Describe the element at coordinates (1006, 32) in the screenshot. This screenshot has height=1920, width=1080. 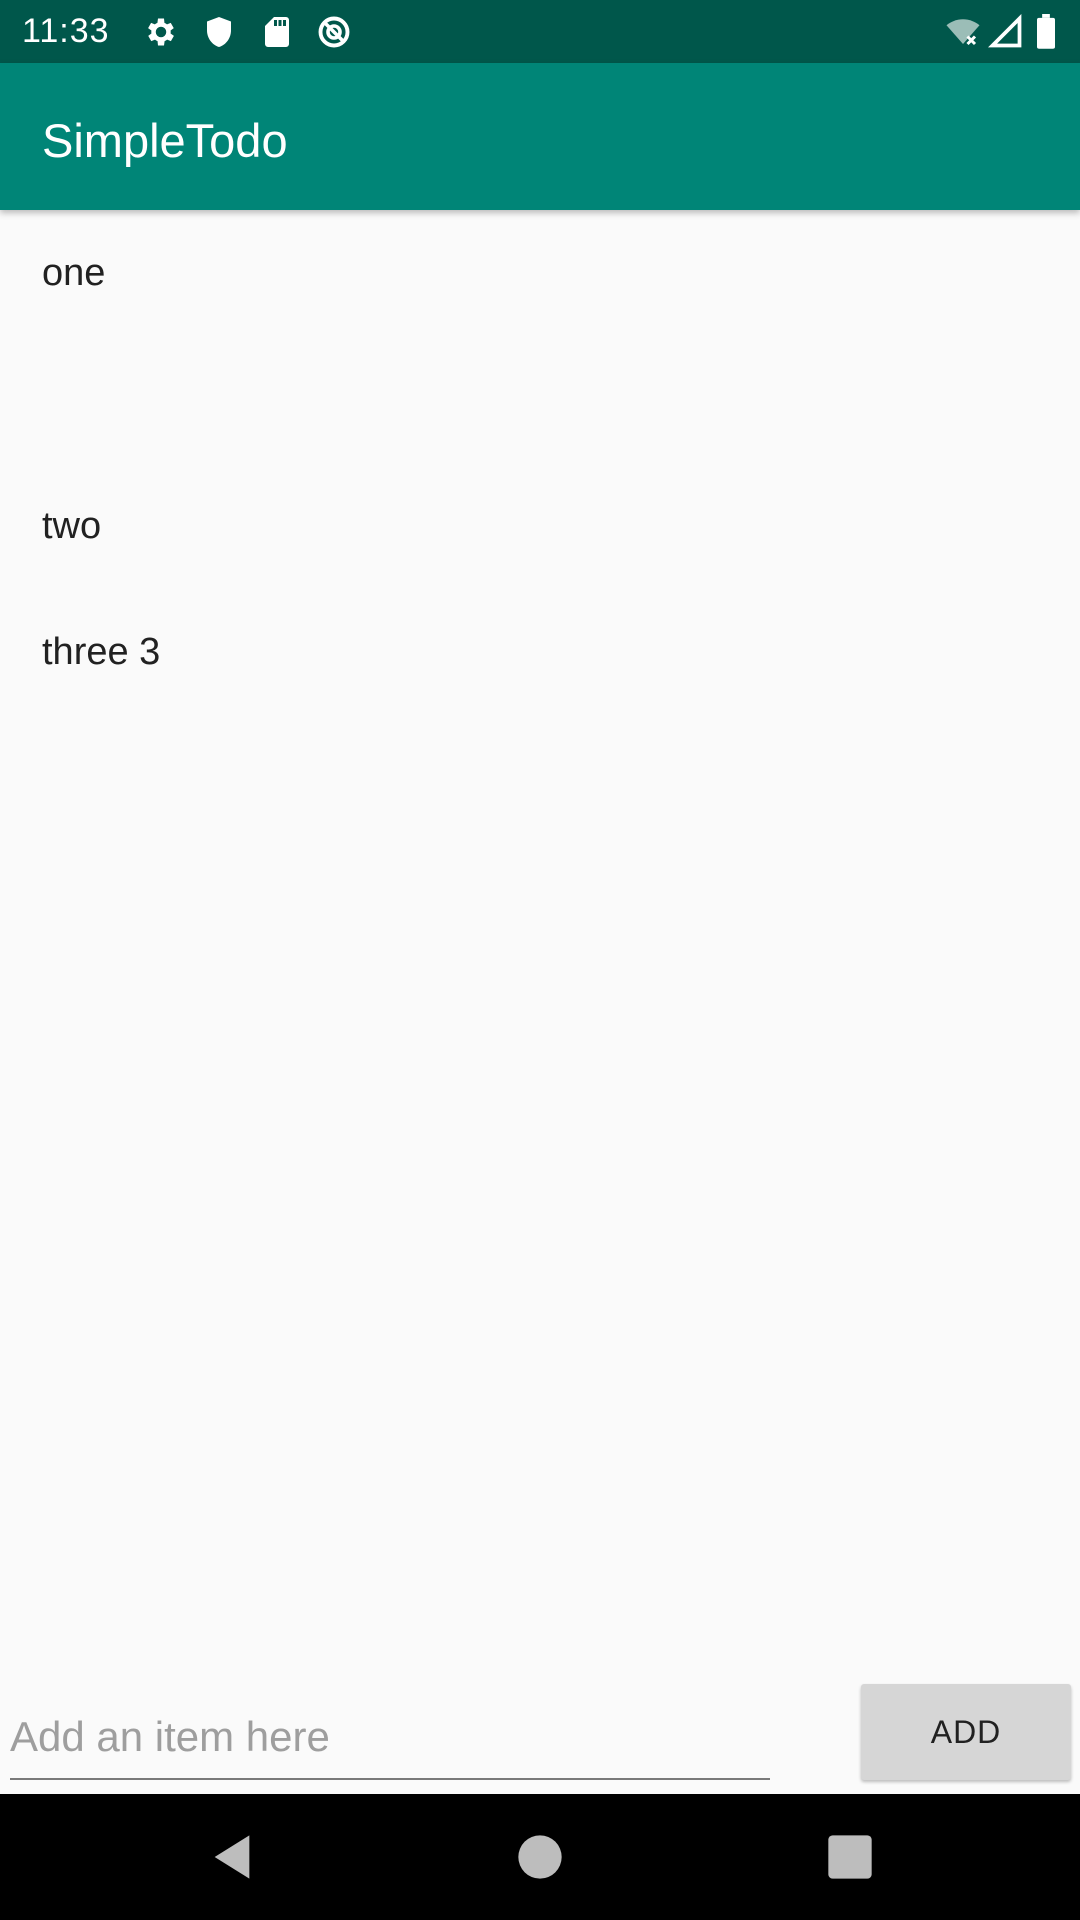
I see `signal-icon` at that location.